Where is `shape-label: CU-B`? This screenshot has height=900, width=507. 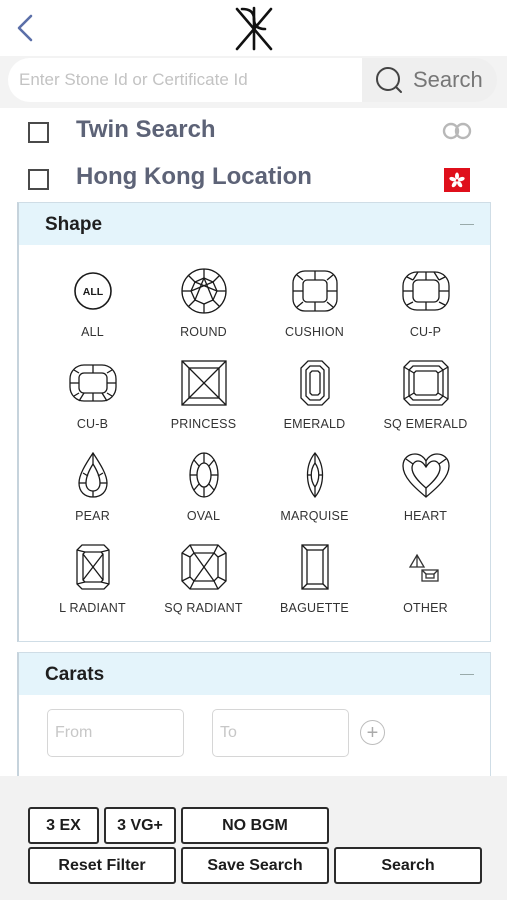
shape-label: CU-B is located at coordinates (92, 424).